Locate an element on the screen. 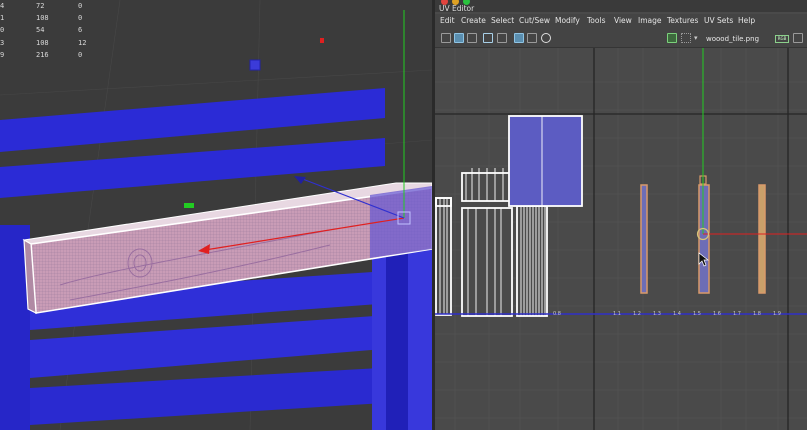 This screenshot has height=430, width=807. menu-view: View is located at coordinates (623, 20).